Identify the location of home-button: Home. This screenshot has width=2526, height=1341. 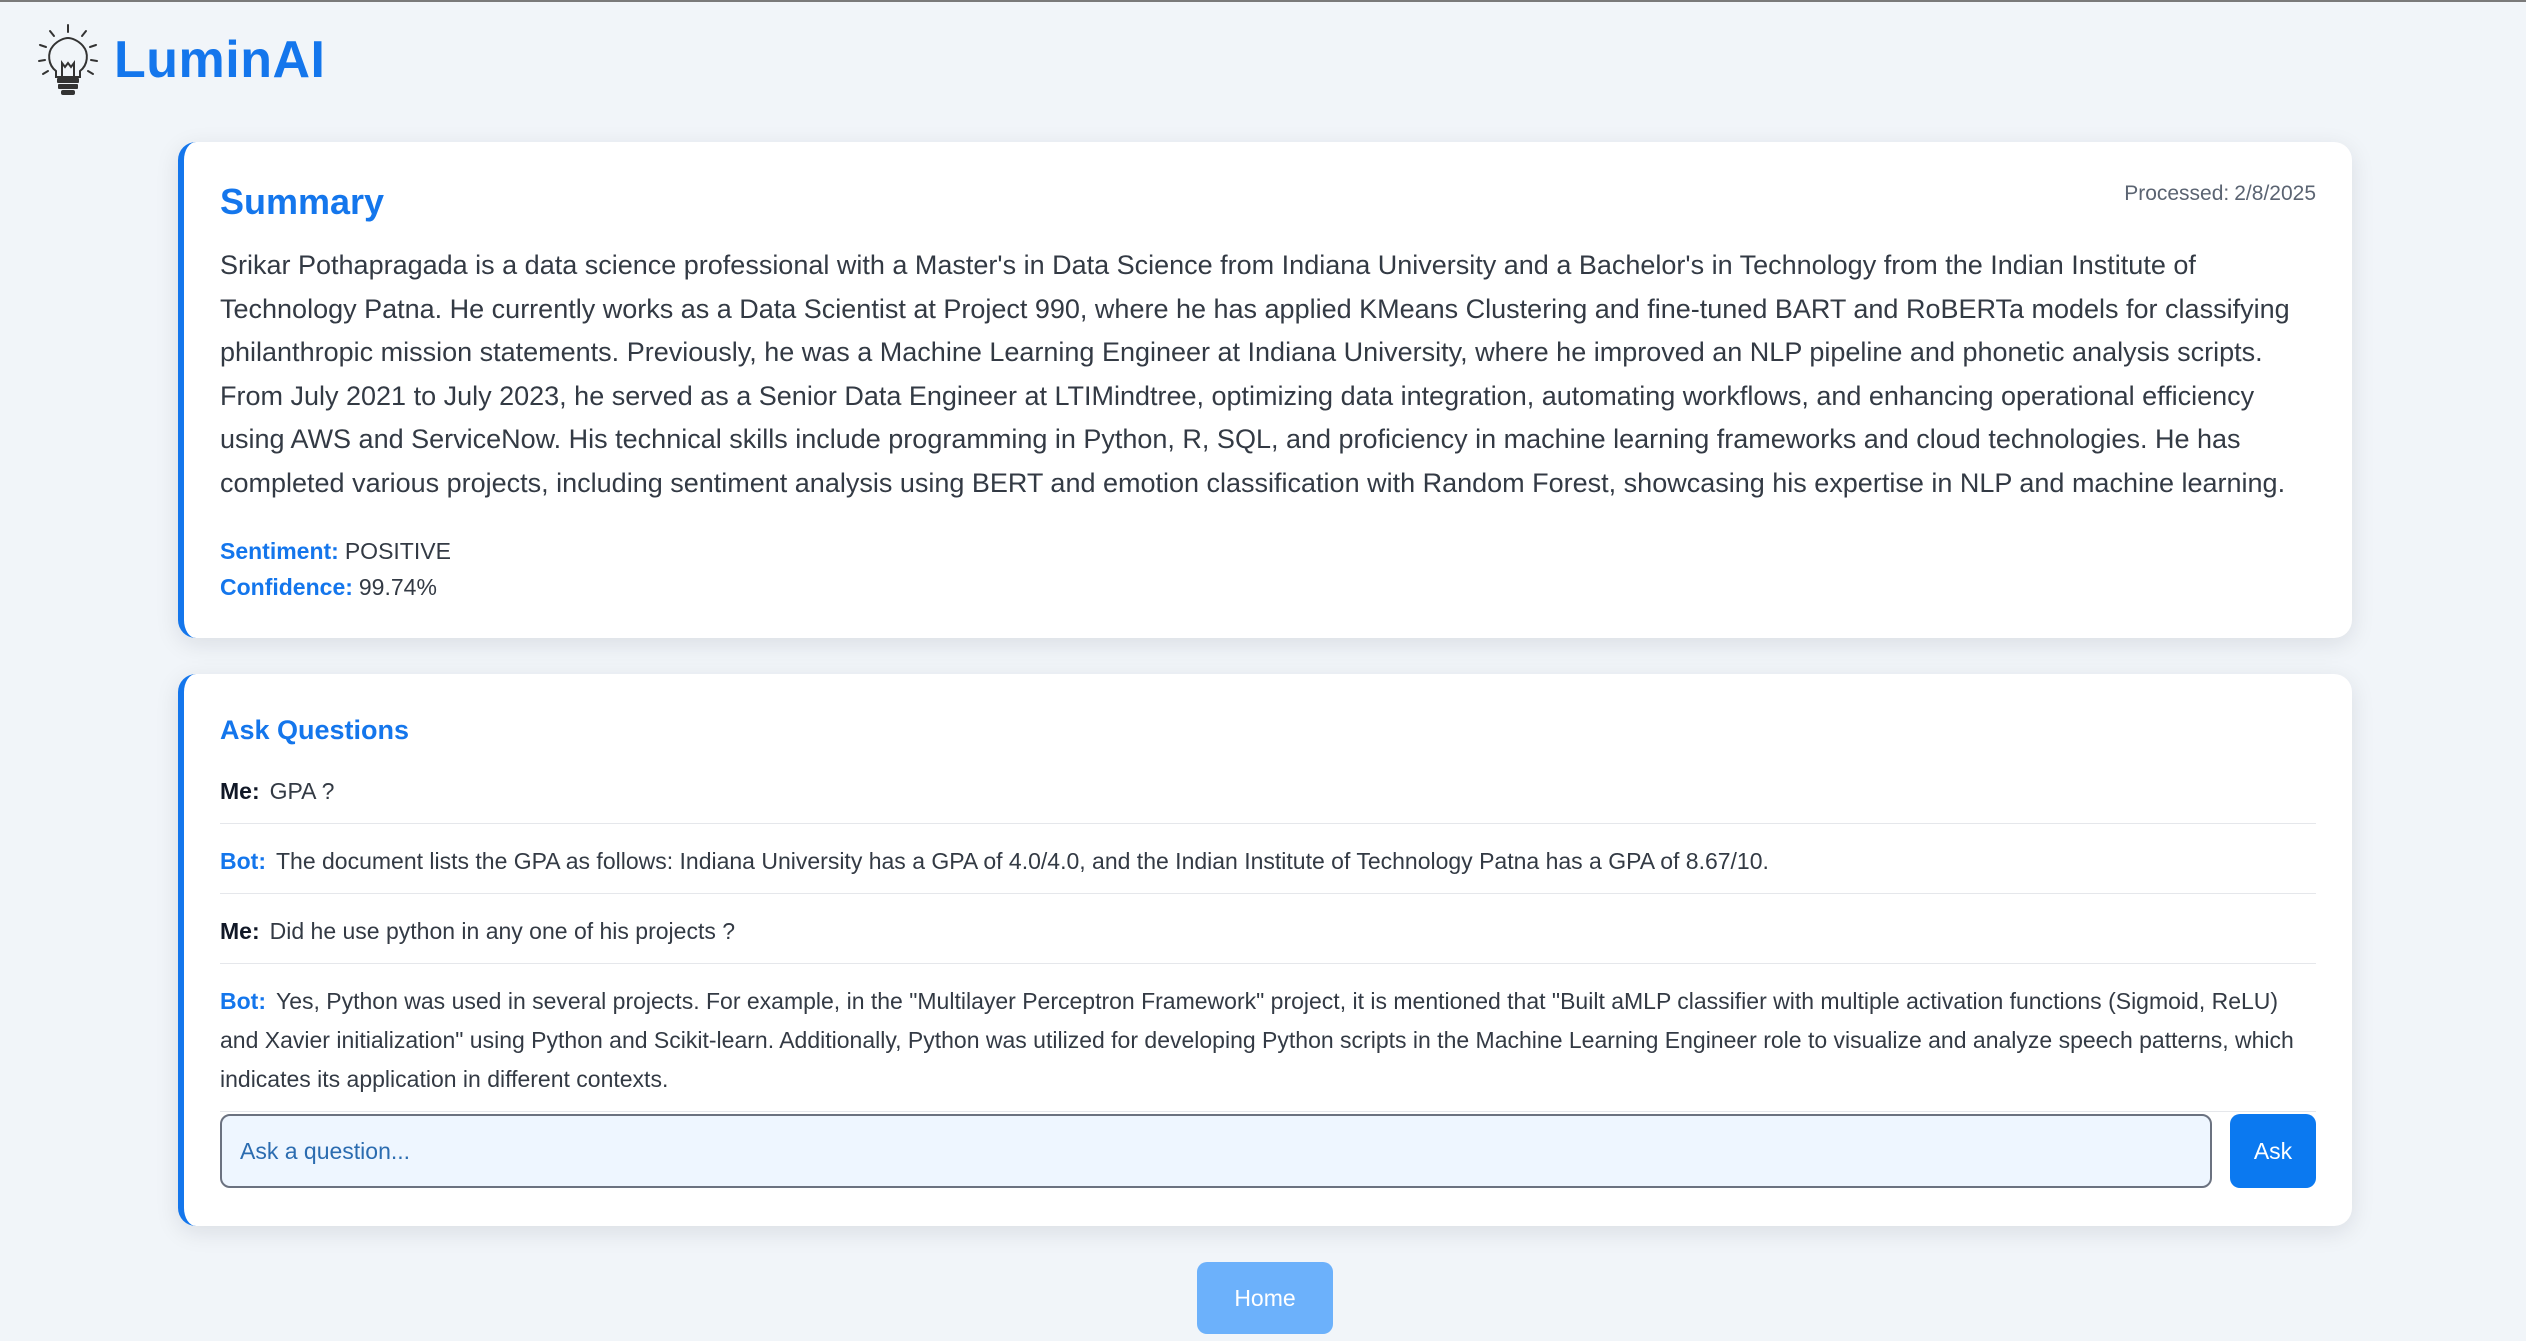
(1265, 1298).